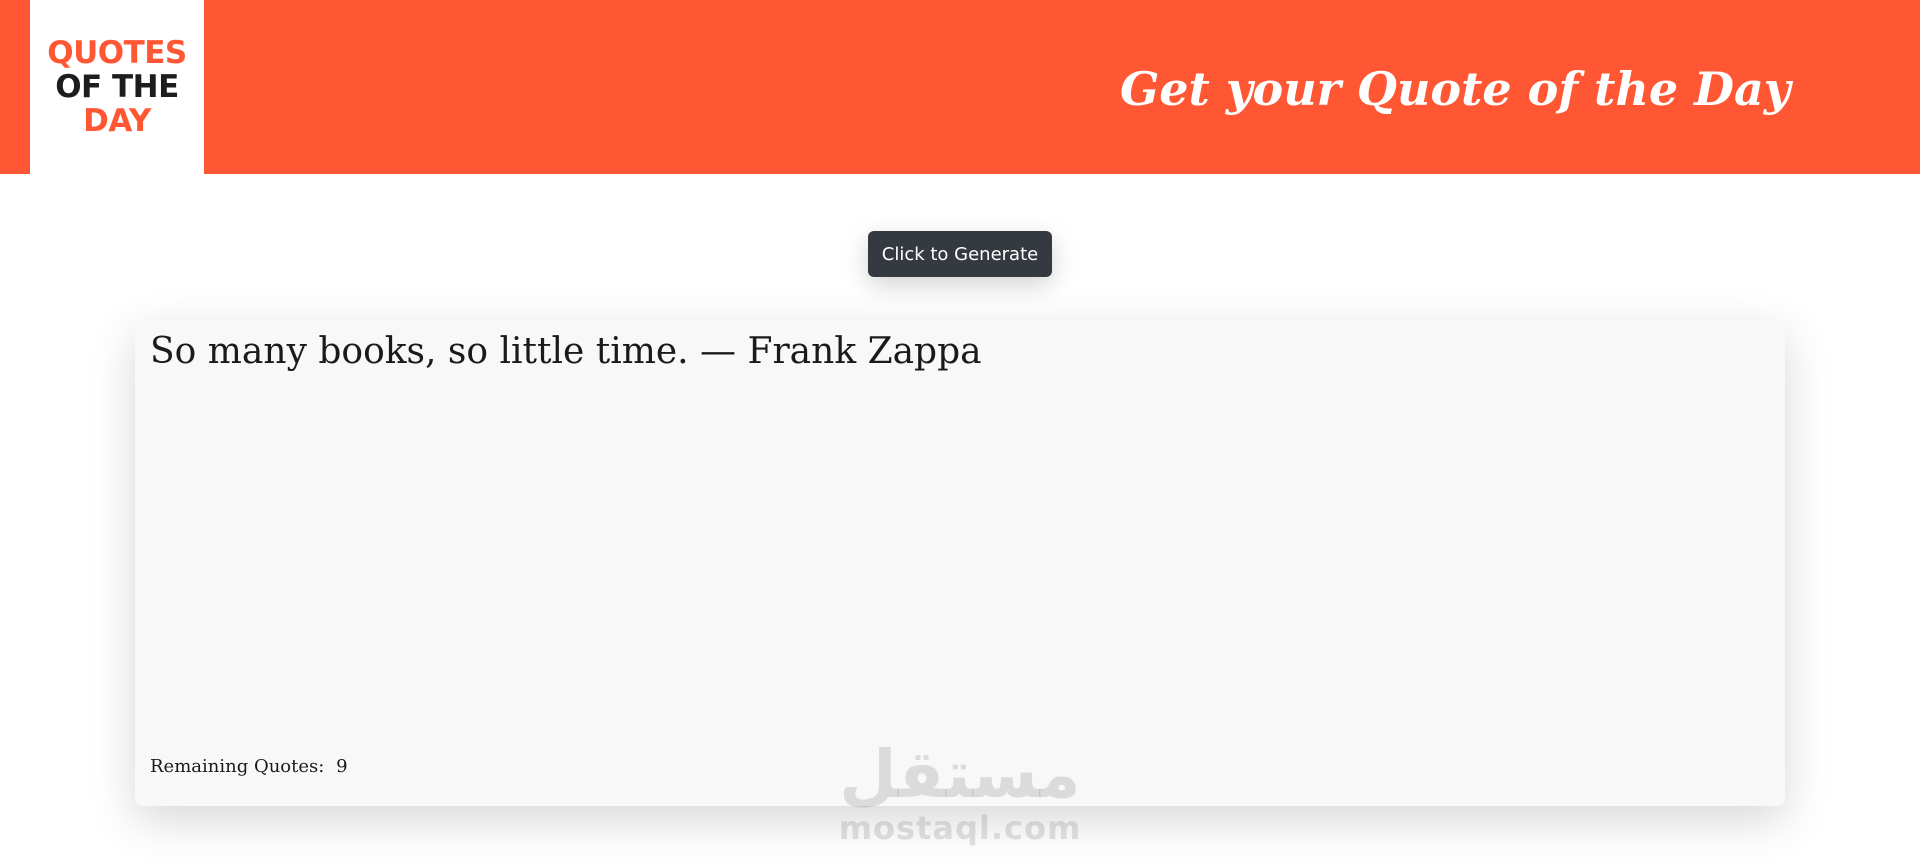 Image resolution: width=1920 pixels, height=866 pixels. Describe the element at coordinates (237, 766) in the screenshot. I see `remaining-quotes-label: Remaining Quotes:` at that location.